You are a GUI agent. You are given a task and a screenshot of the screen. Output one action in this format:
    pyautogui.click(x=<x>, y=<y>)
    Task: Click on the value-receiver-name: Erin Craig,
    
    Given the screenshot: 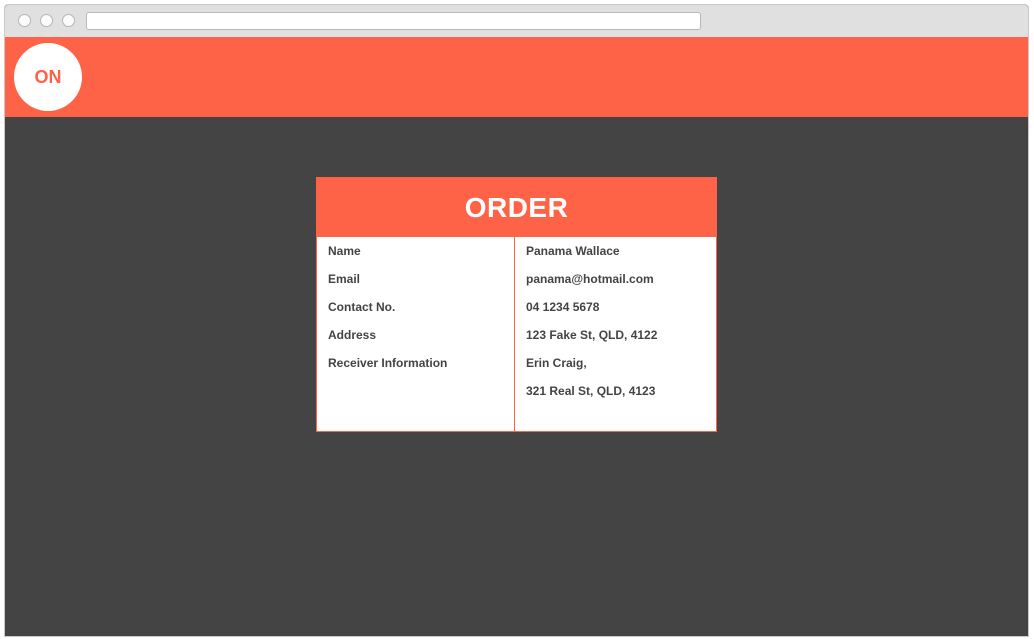 What is the action you would take?
    pyautogui.click(x=556, y=363)
    